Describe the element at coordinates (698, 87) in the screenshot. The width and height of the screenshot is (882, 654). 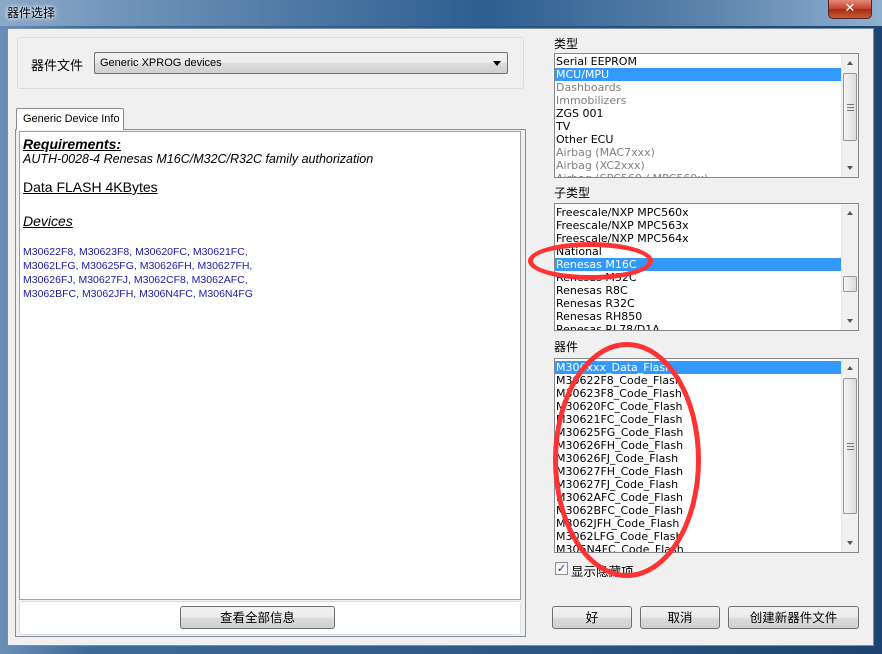
I see `type-list-item: Dashboards` at that location.